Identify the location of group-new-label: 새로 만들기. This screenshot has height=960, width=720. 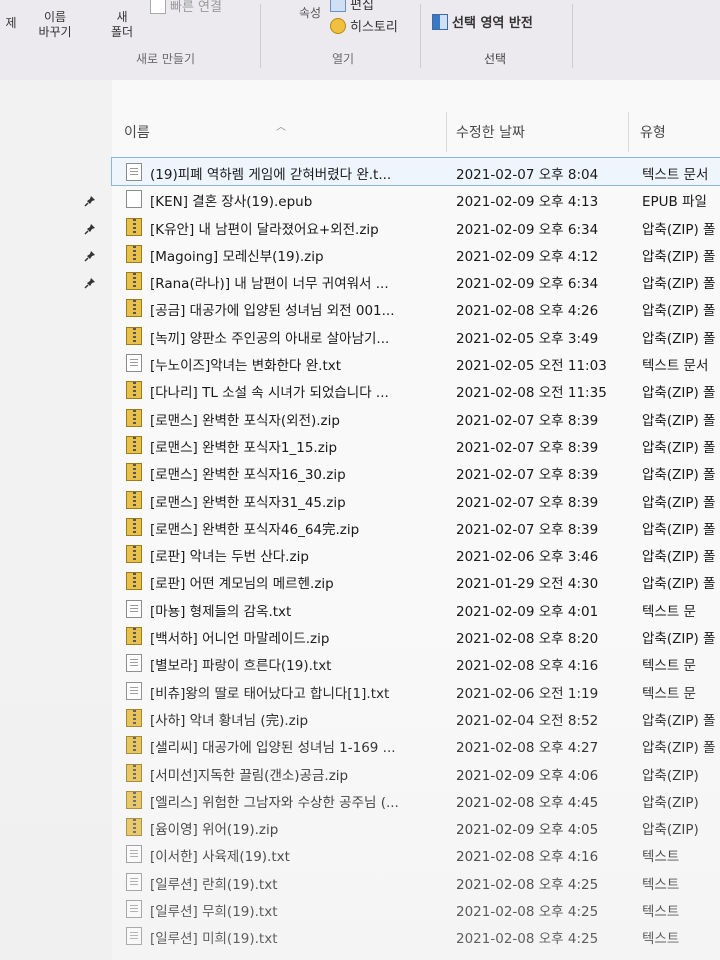
(166, 59).